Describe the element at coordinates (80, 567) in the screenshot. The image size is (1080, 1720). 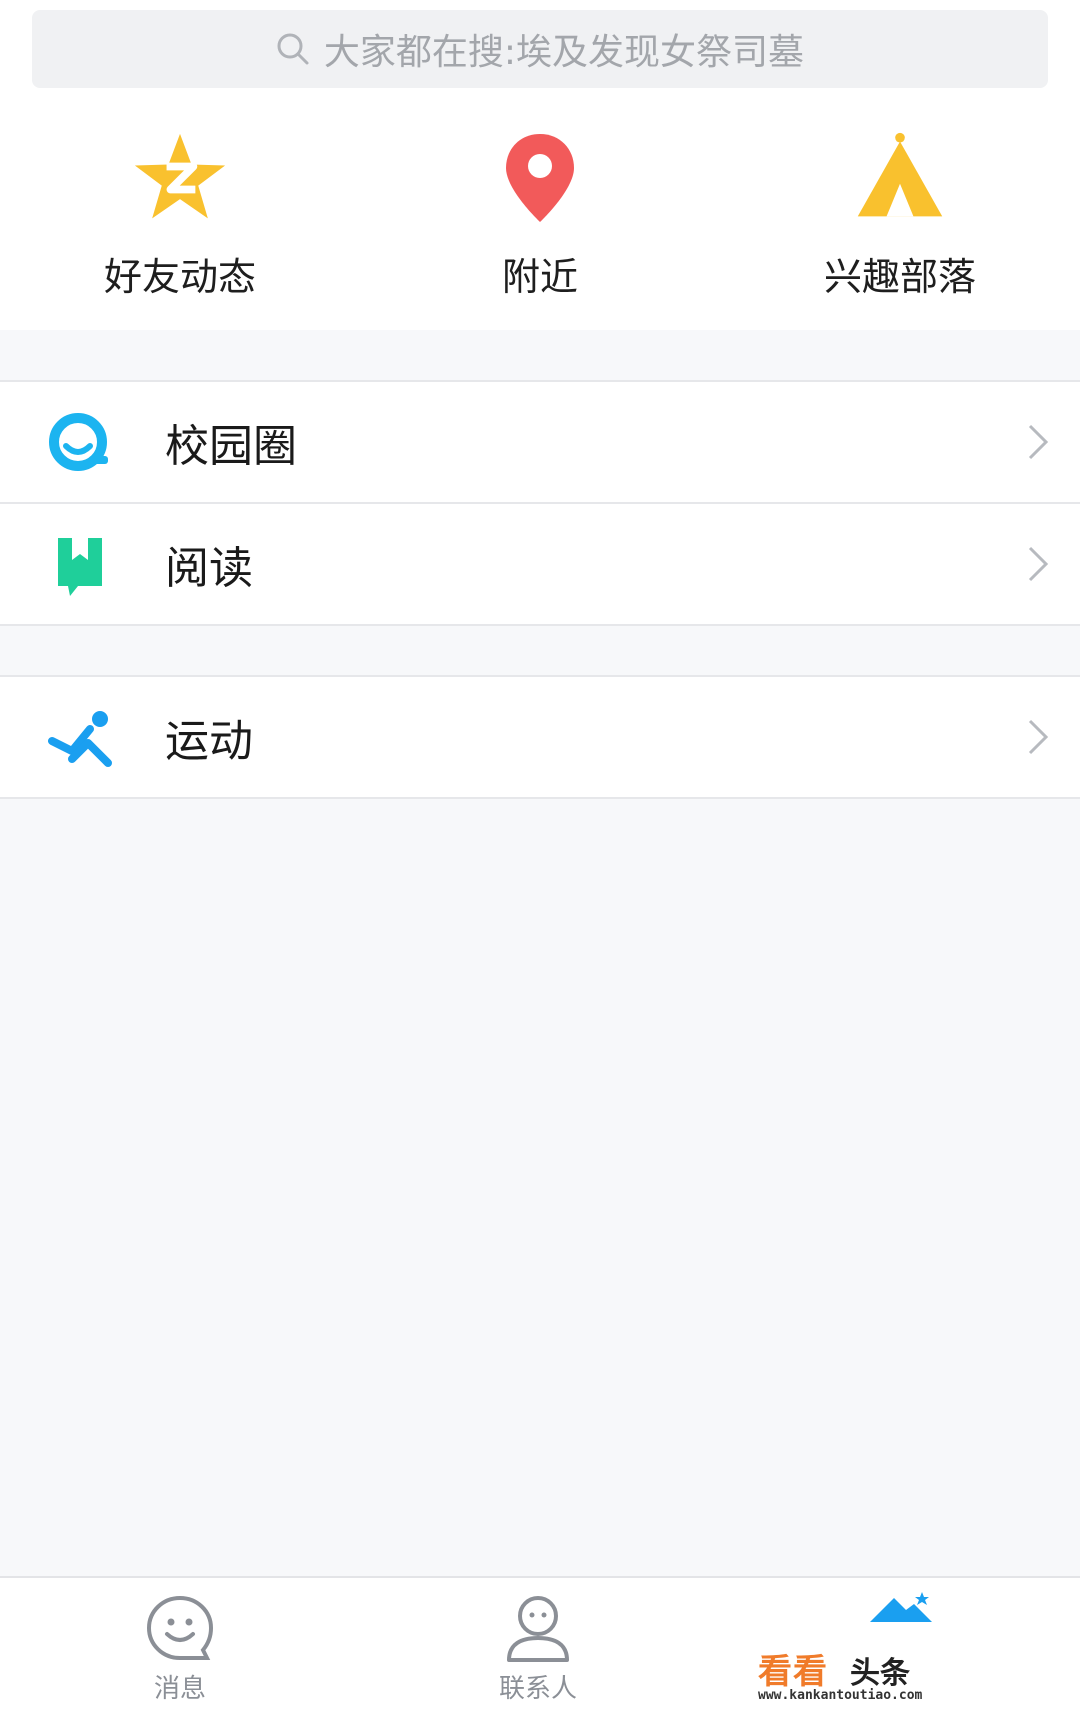
I see `bookmark-book-icon` at that location.